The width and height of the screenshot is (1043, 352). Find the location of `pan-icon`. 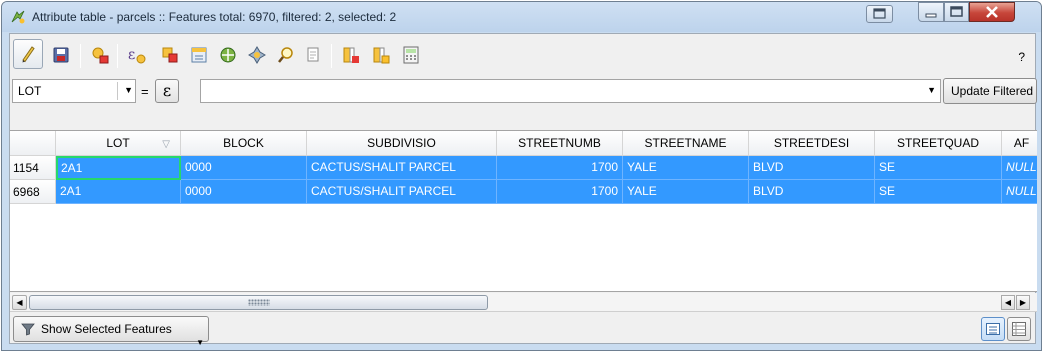

pan-icon is located at coordinates (228, 55).